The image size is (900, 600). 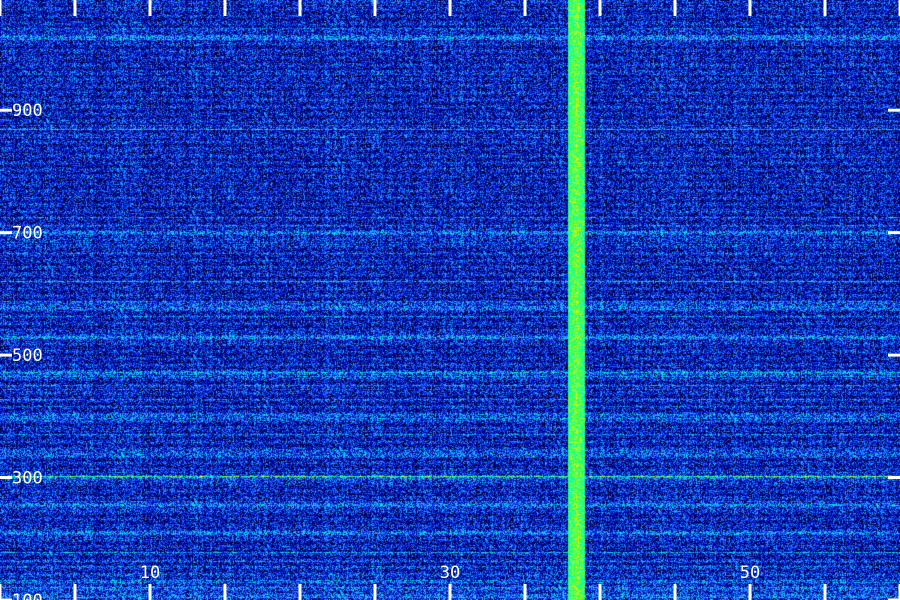 I want to click on y-axis-labels: 900 700 500 300 100, so click(x=27, y=350).